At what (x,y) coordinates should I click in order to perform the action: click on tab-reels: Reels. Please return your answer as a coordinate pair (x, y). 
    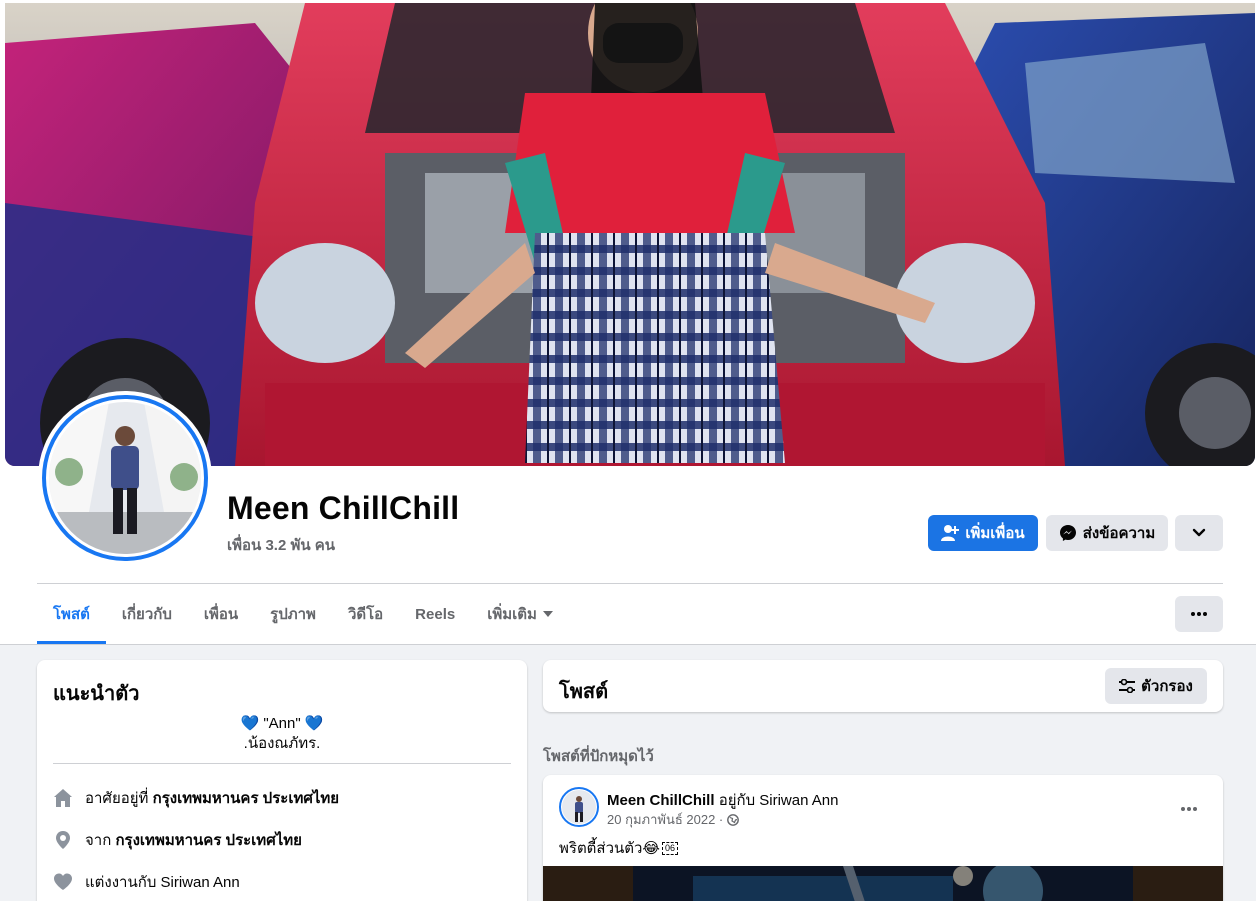
    Looking at the image, I should click on (435, 614).